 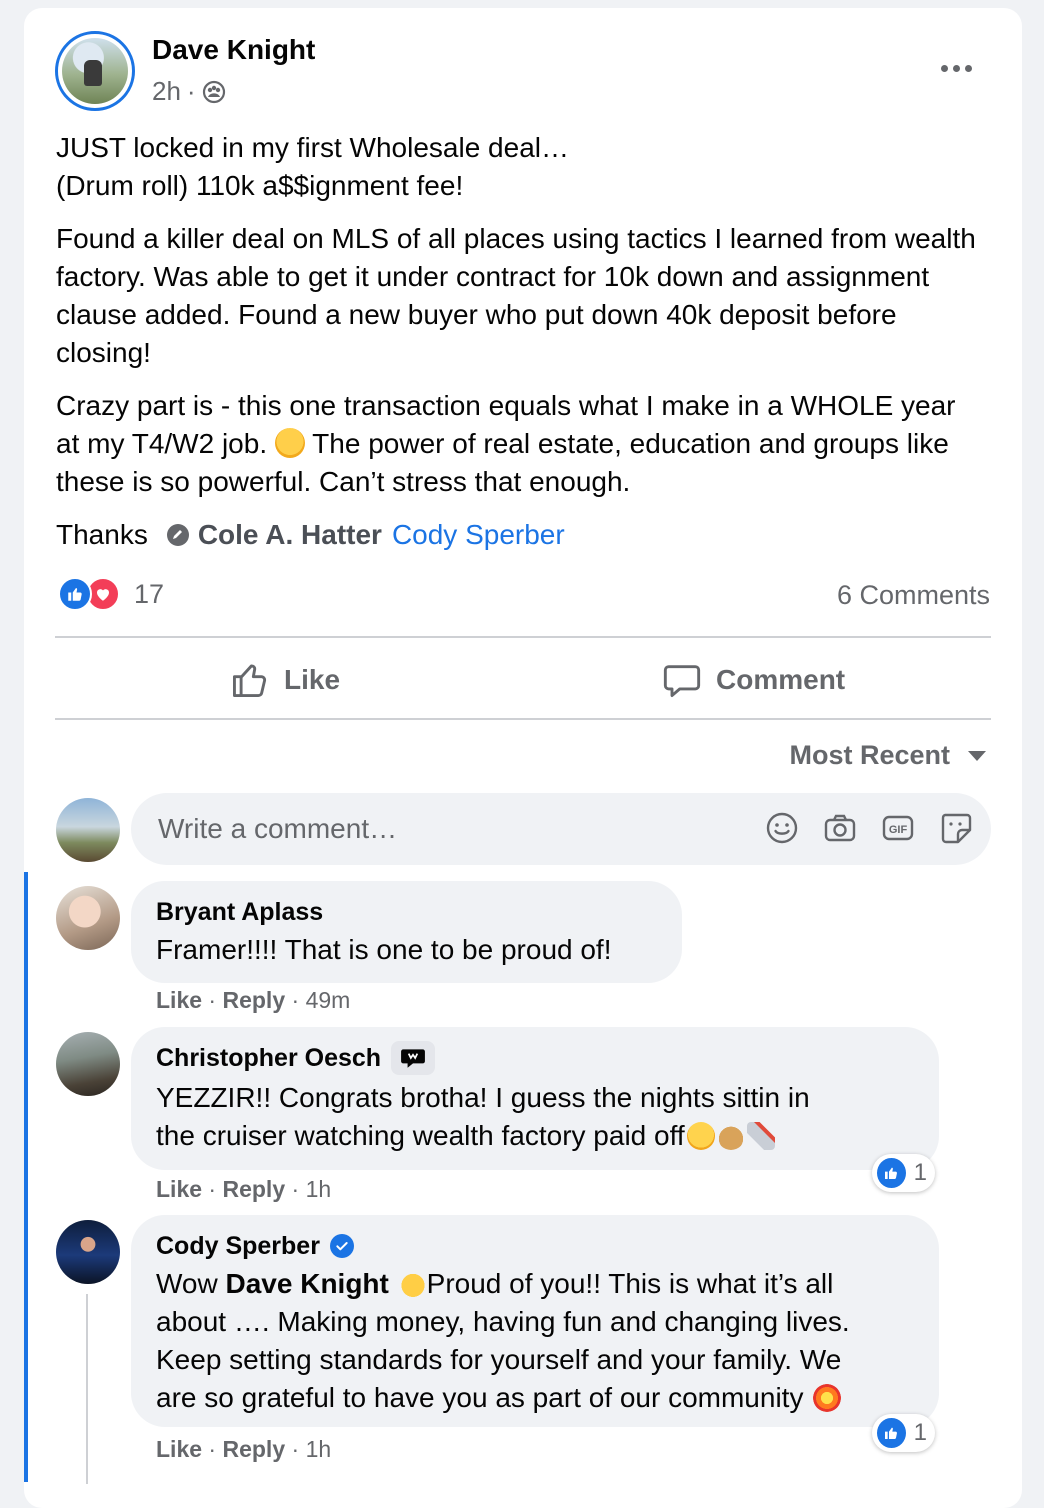 I want to click on poster-avatar, so click(x=95, y=71).